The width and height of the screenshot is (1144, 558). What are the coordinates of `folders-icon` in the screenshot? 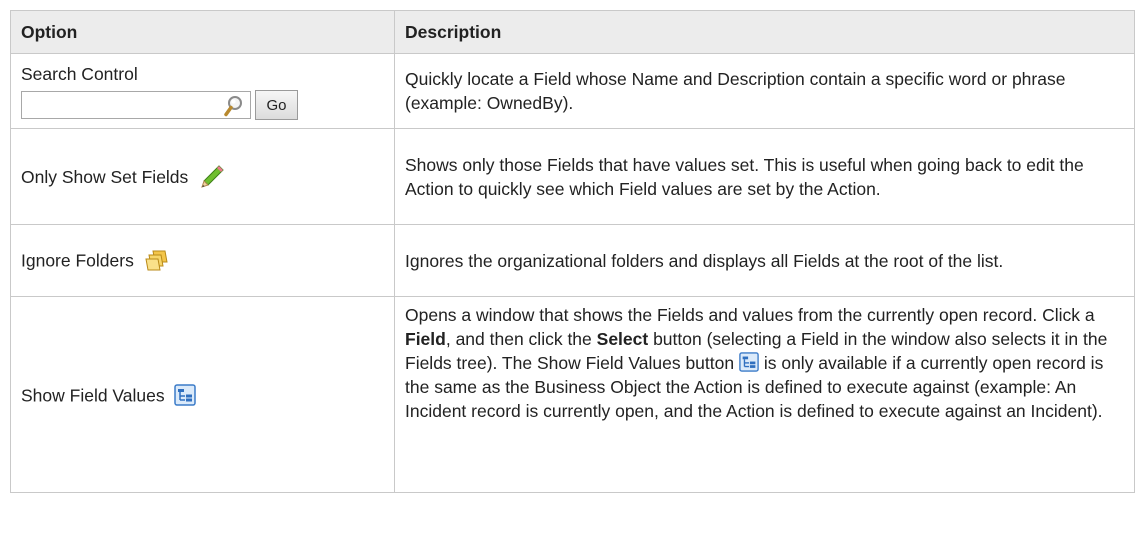 It's located at (156, 260).